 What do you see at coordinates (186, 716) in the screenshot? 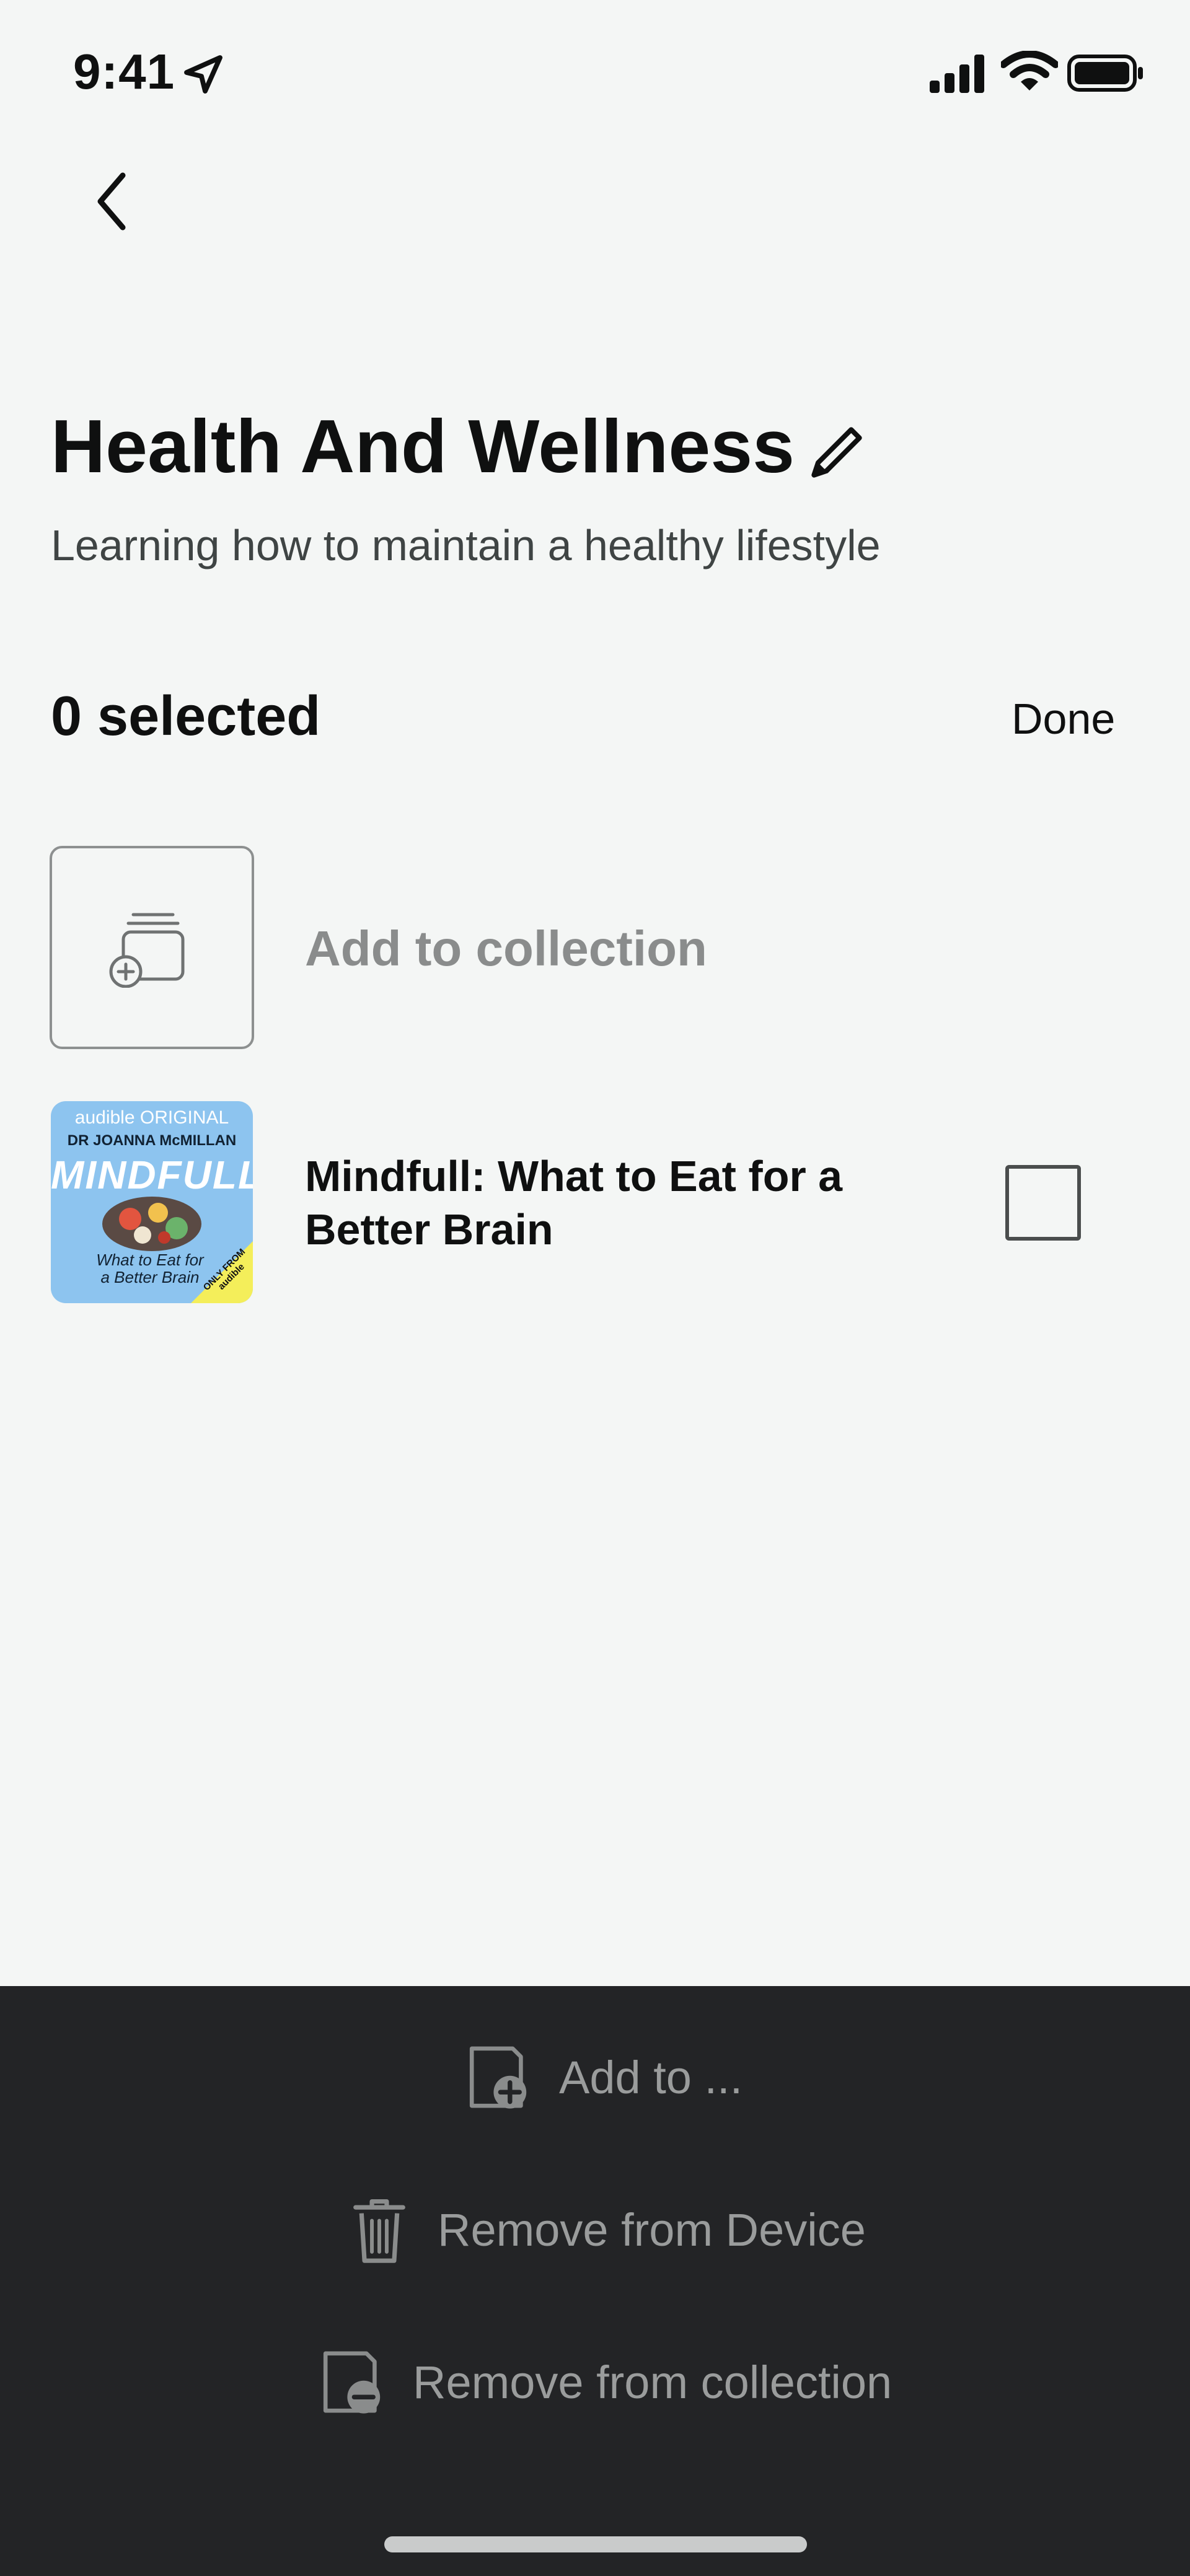
I see `selected-count: 0 selected` at bounding box center [186, 716].